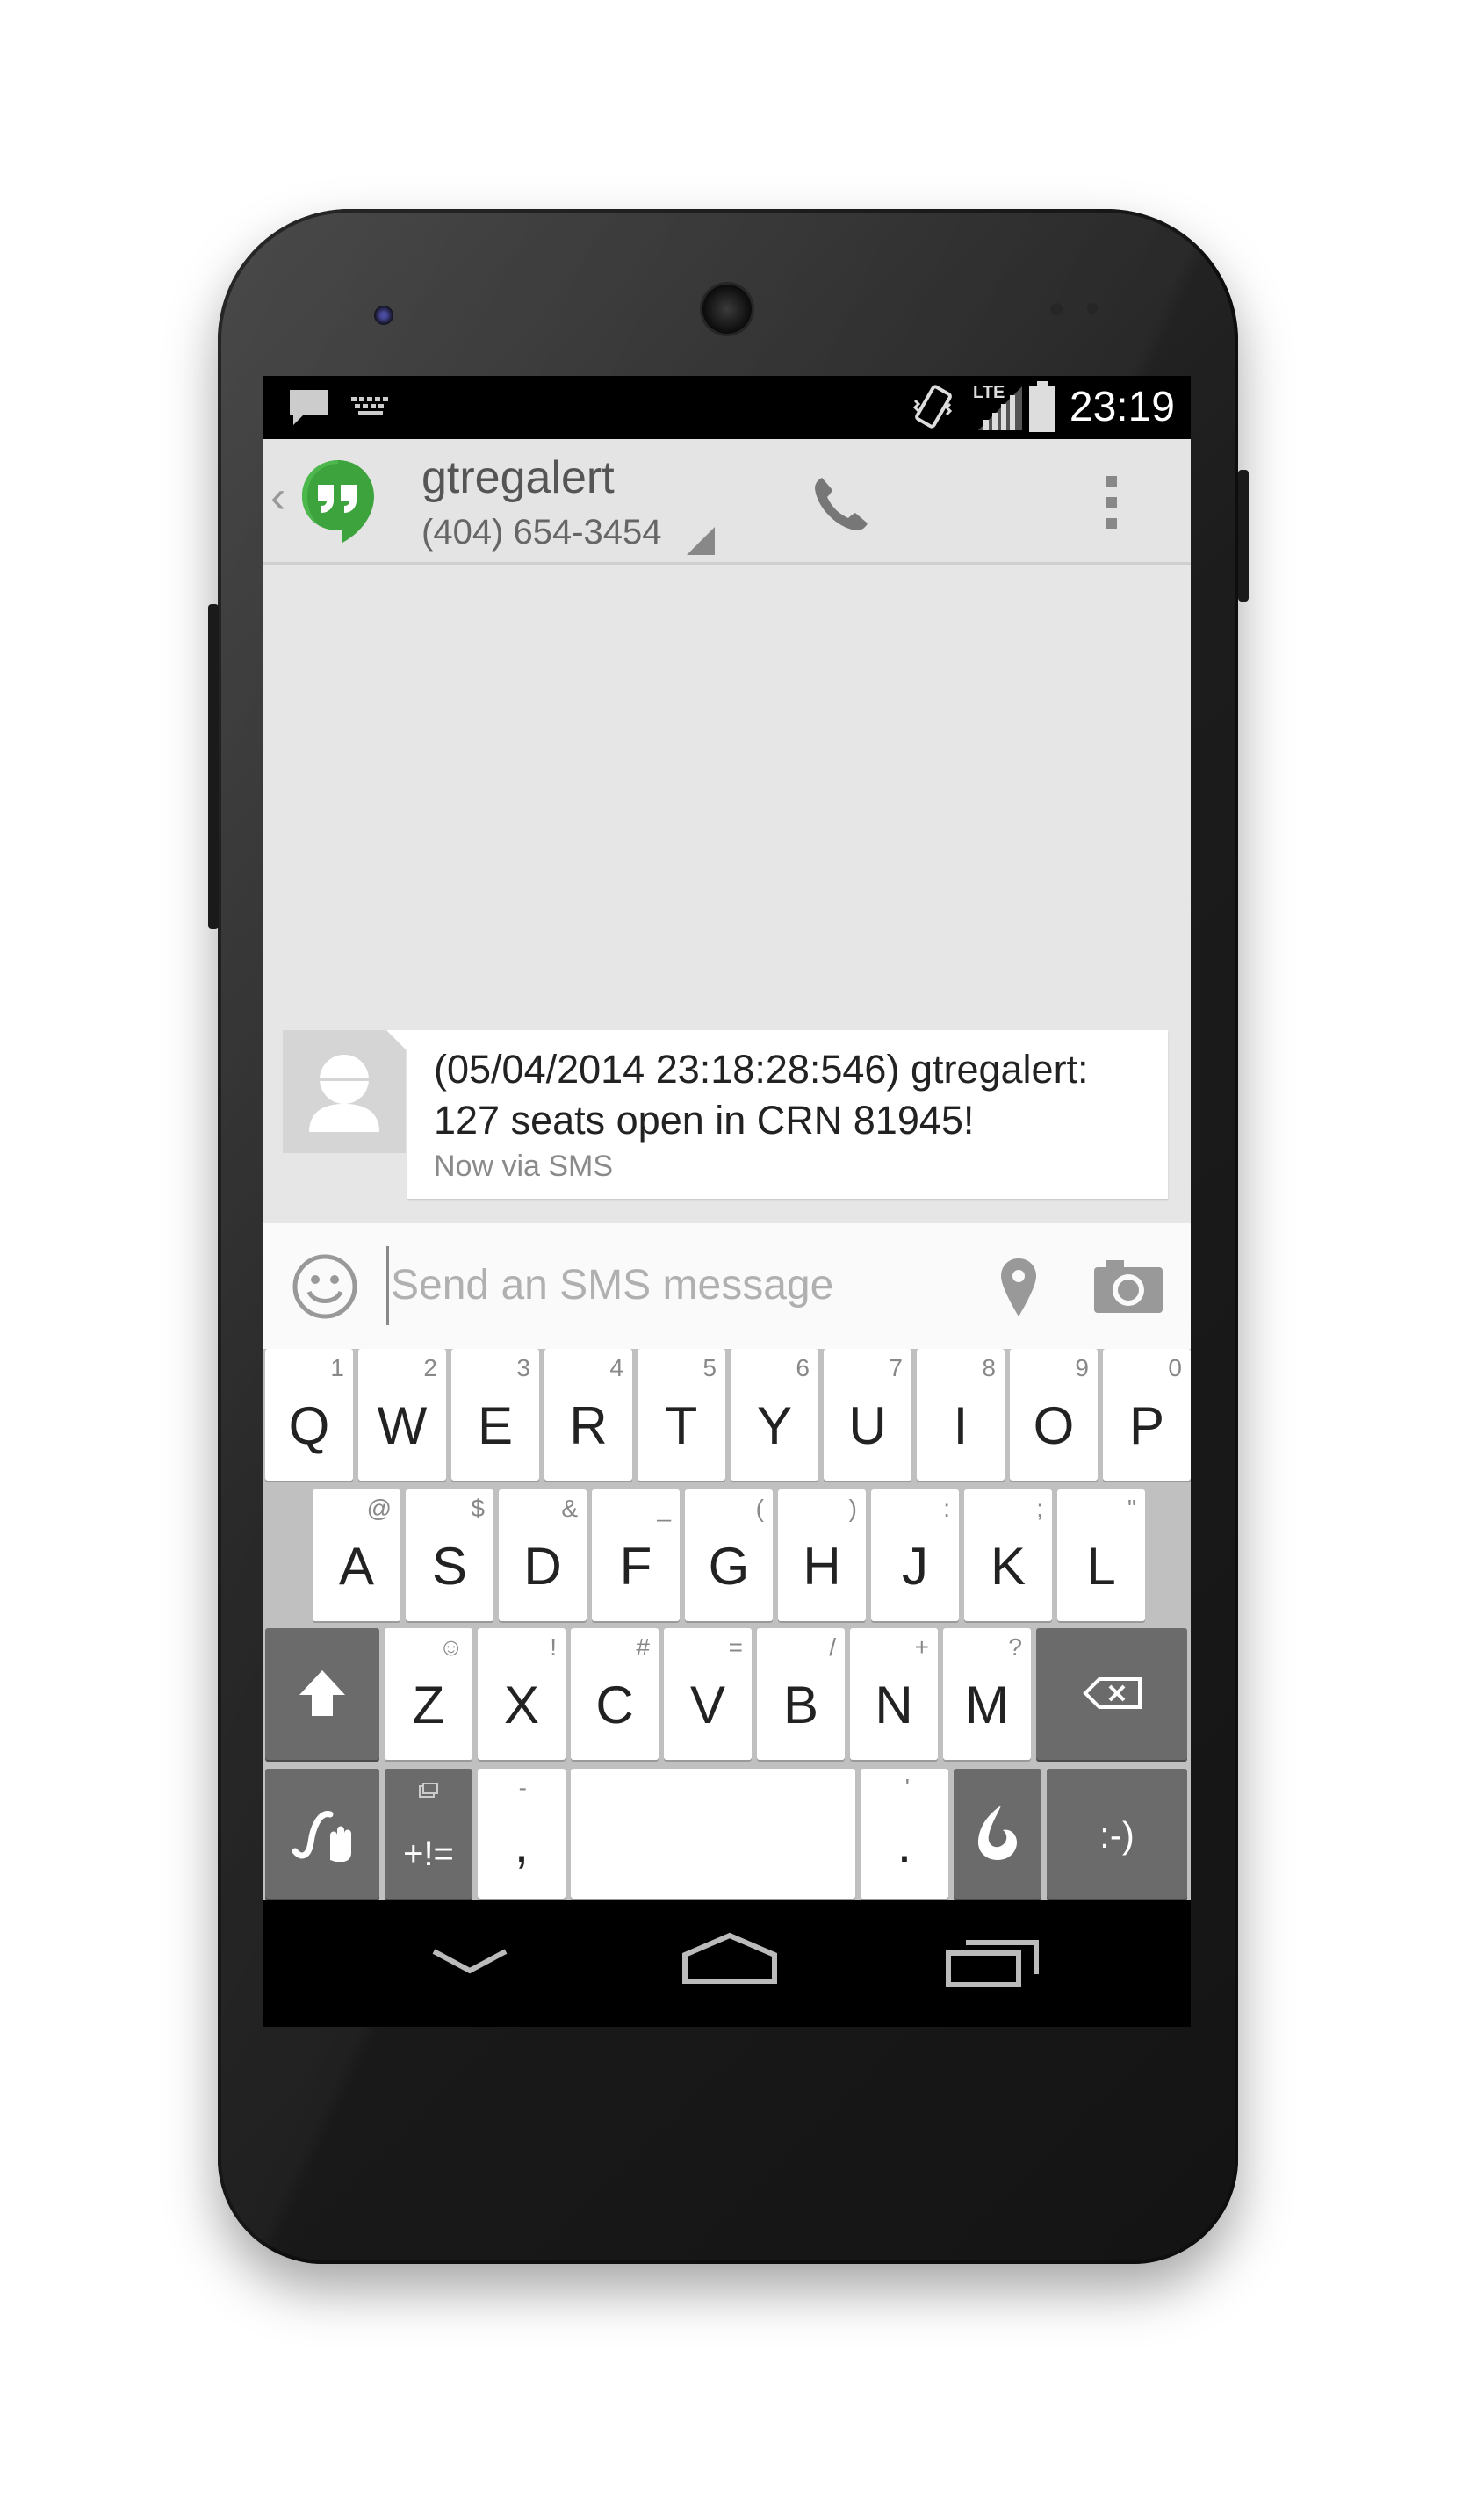 This screenshot has width=1484, height=2509. Describe the element at coordinates (1243, 536) in the screenshot. I see `power-button` at that location.